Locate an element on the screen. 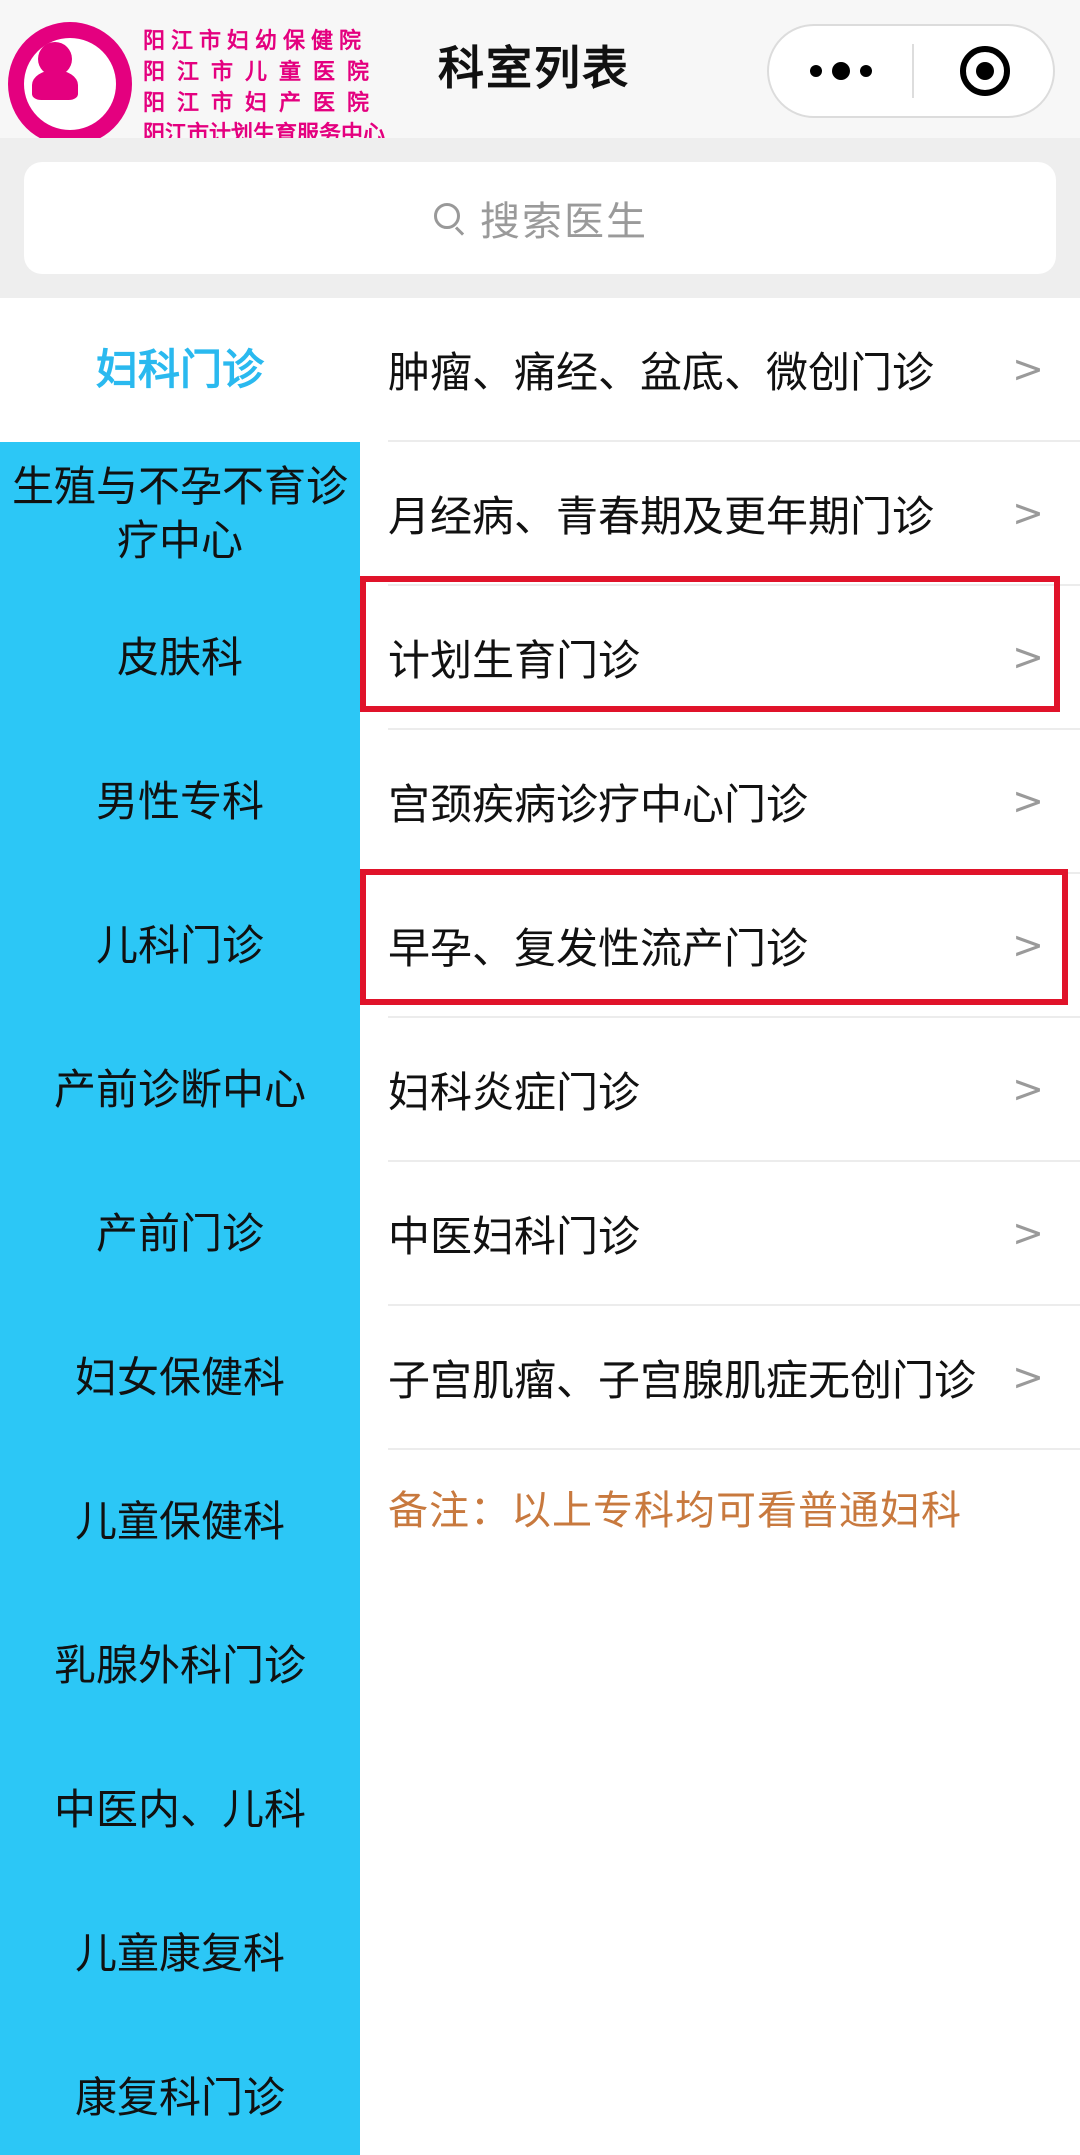 This screenshot has width=1080, height=2155. sidebar-item-tcm: 中医内、儿科 is located at coordinates (180, 1810).